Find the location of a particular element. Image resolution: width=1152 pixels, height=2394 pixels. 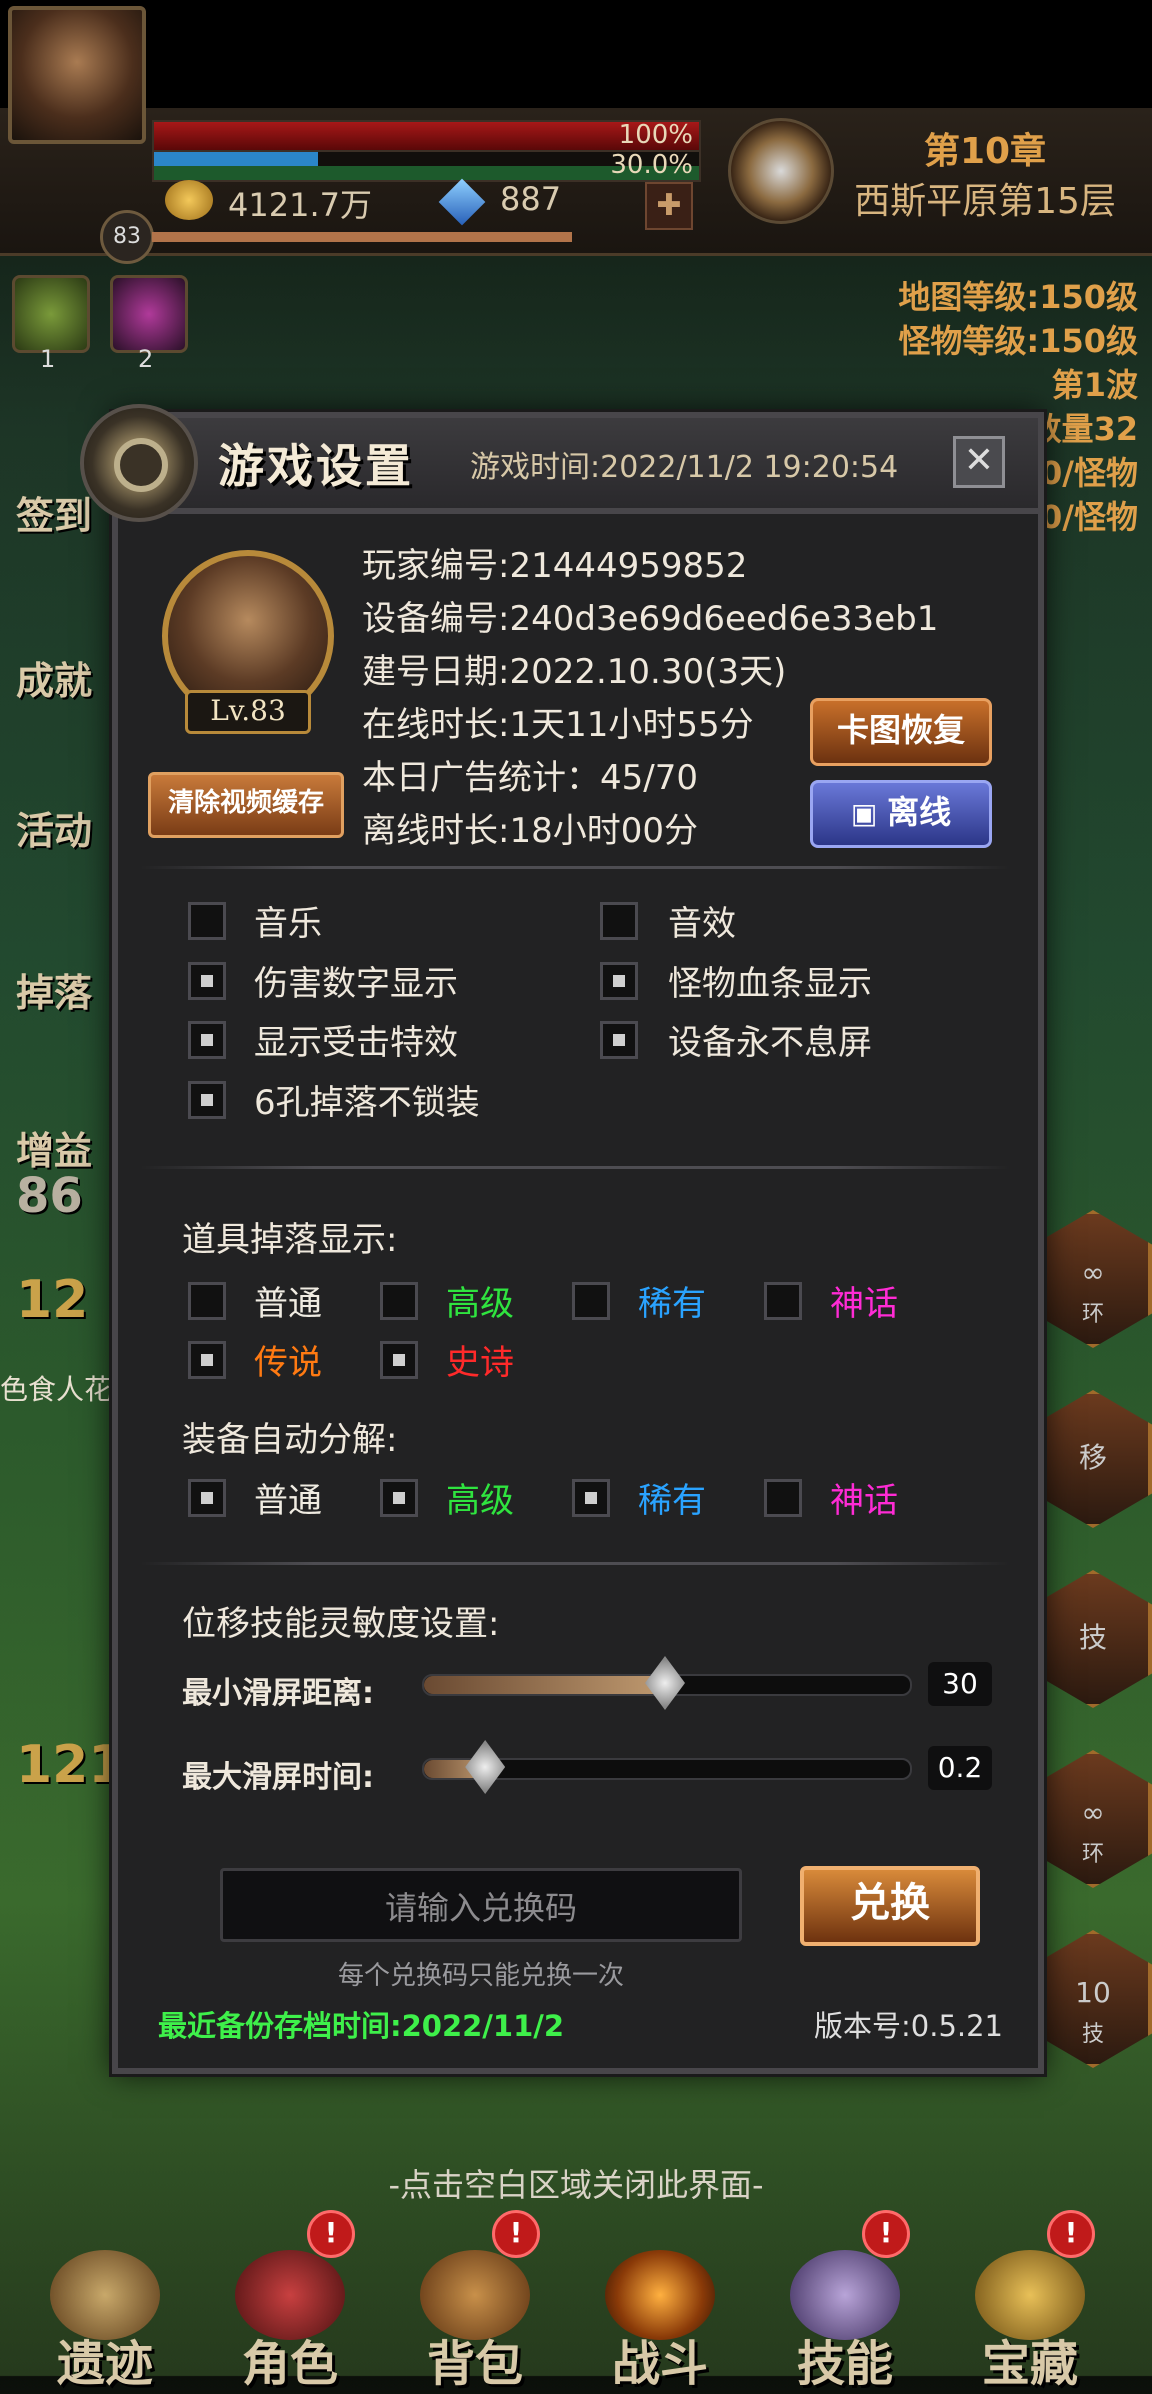

gold-icon is located at coordinates (189, 200).